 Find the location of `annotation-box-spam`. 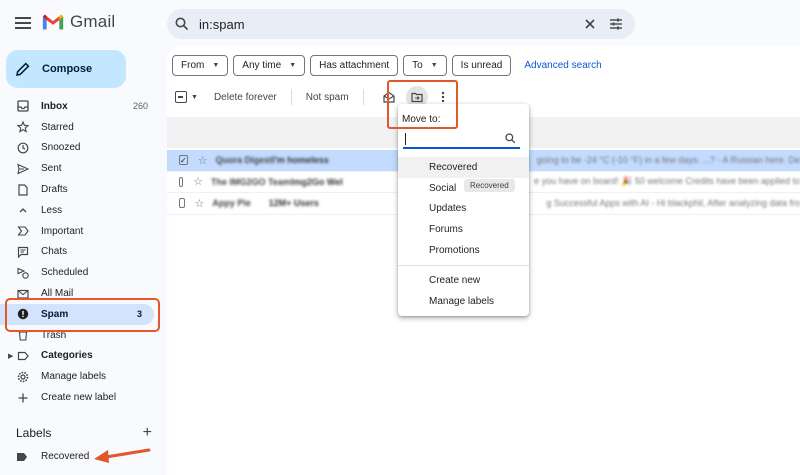

annotation-box-spam is located at coordinates (82, 315).